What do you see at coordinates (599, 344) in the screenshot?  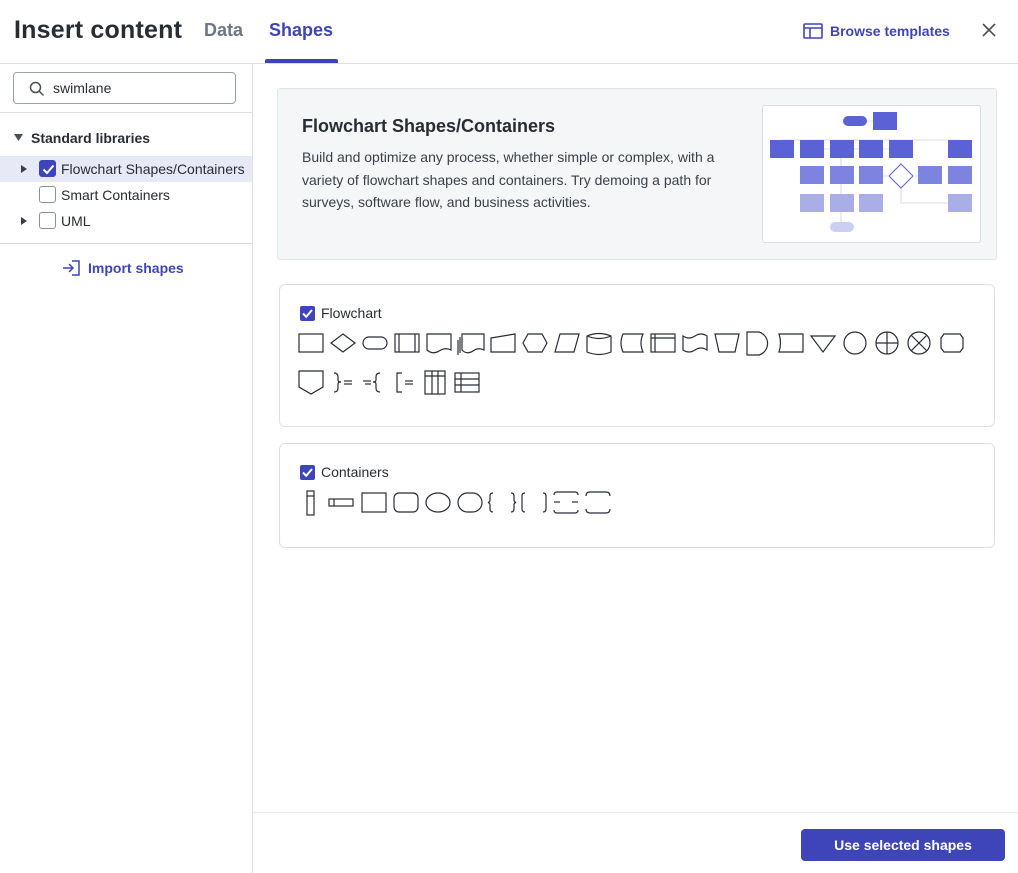 I see `database-shape` at bounding box center [599, 344].